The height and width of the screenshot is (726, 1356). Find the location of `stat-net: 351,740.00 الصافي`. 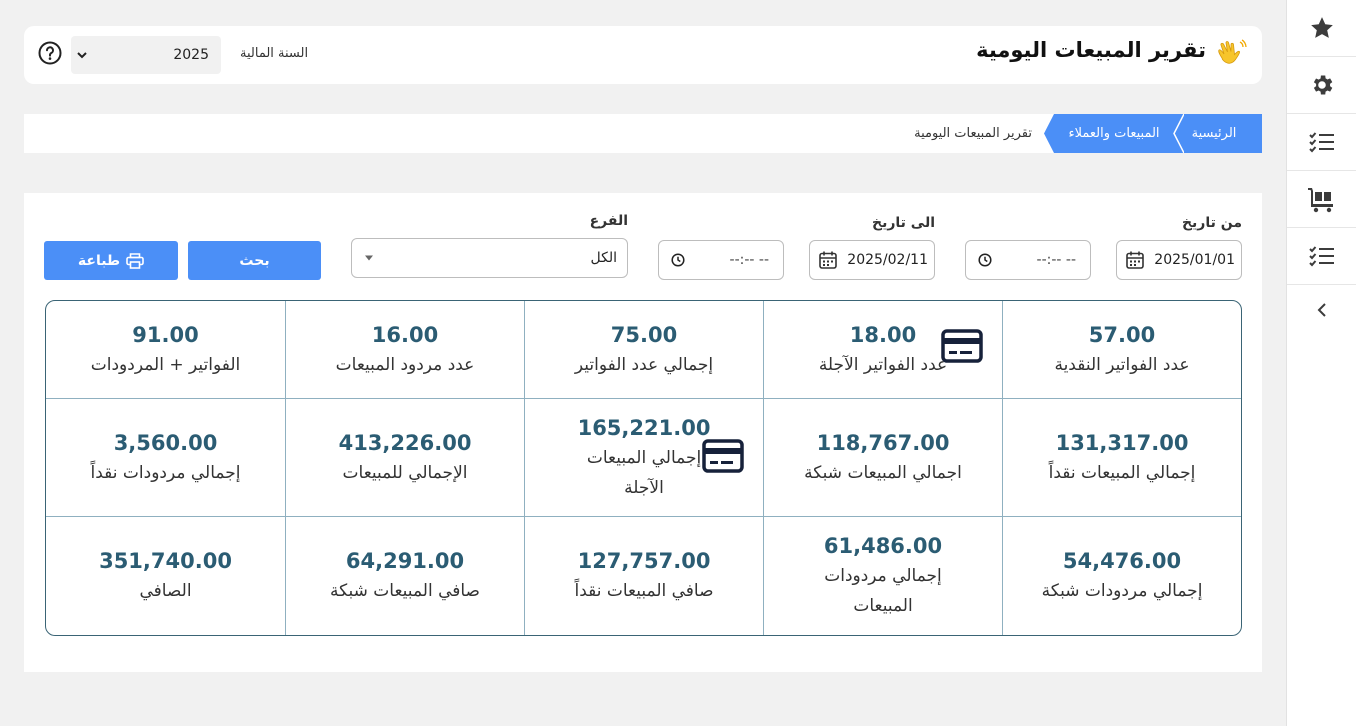

stat-net: 351,740.00 الصافي is located at coordinates (166, 576).